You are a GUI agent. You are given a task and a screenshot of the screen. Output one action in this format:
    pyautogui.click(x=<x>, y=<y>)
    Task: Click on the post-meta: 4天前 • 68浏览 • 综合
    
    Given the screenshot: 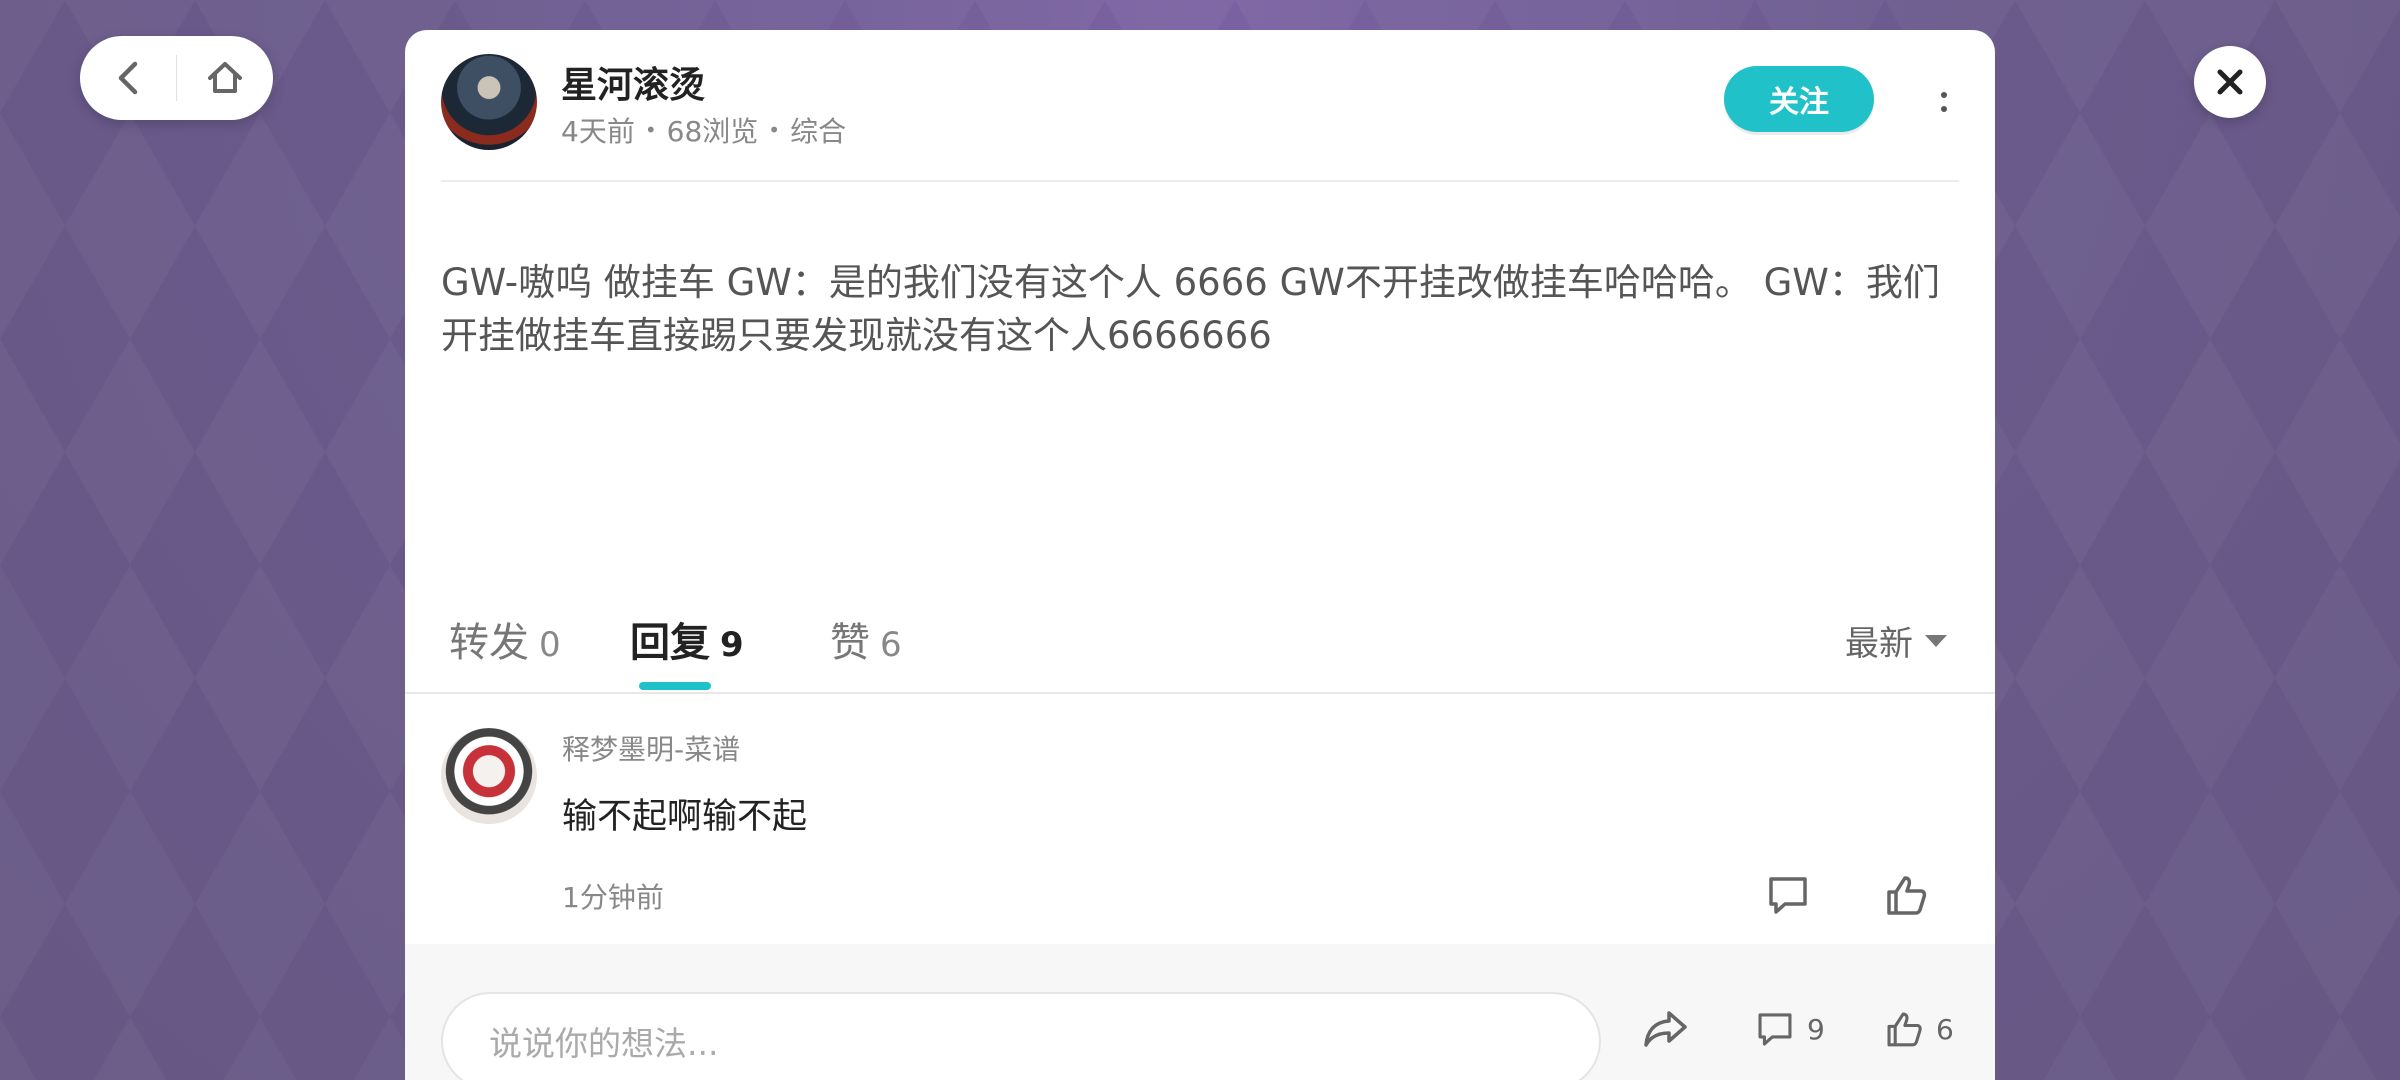 What is the action you would take?
    pyautogui.click(x=703, y=130)
    